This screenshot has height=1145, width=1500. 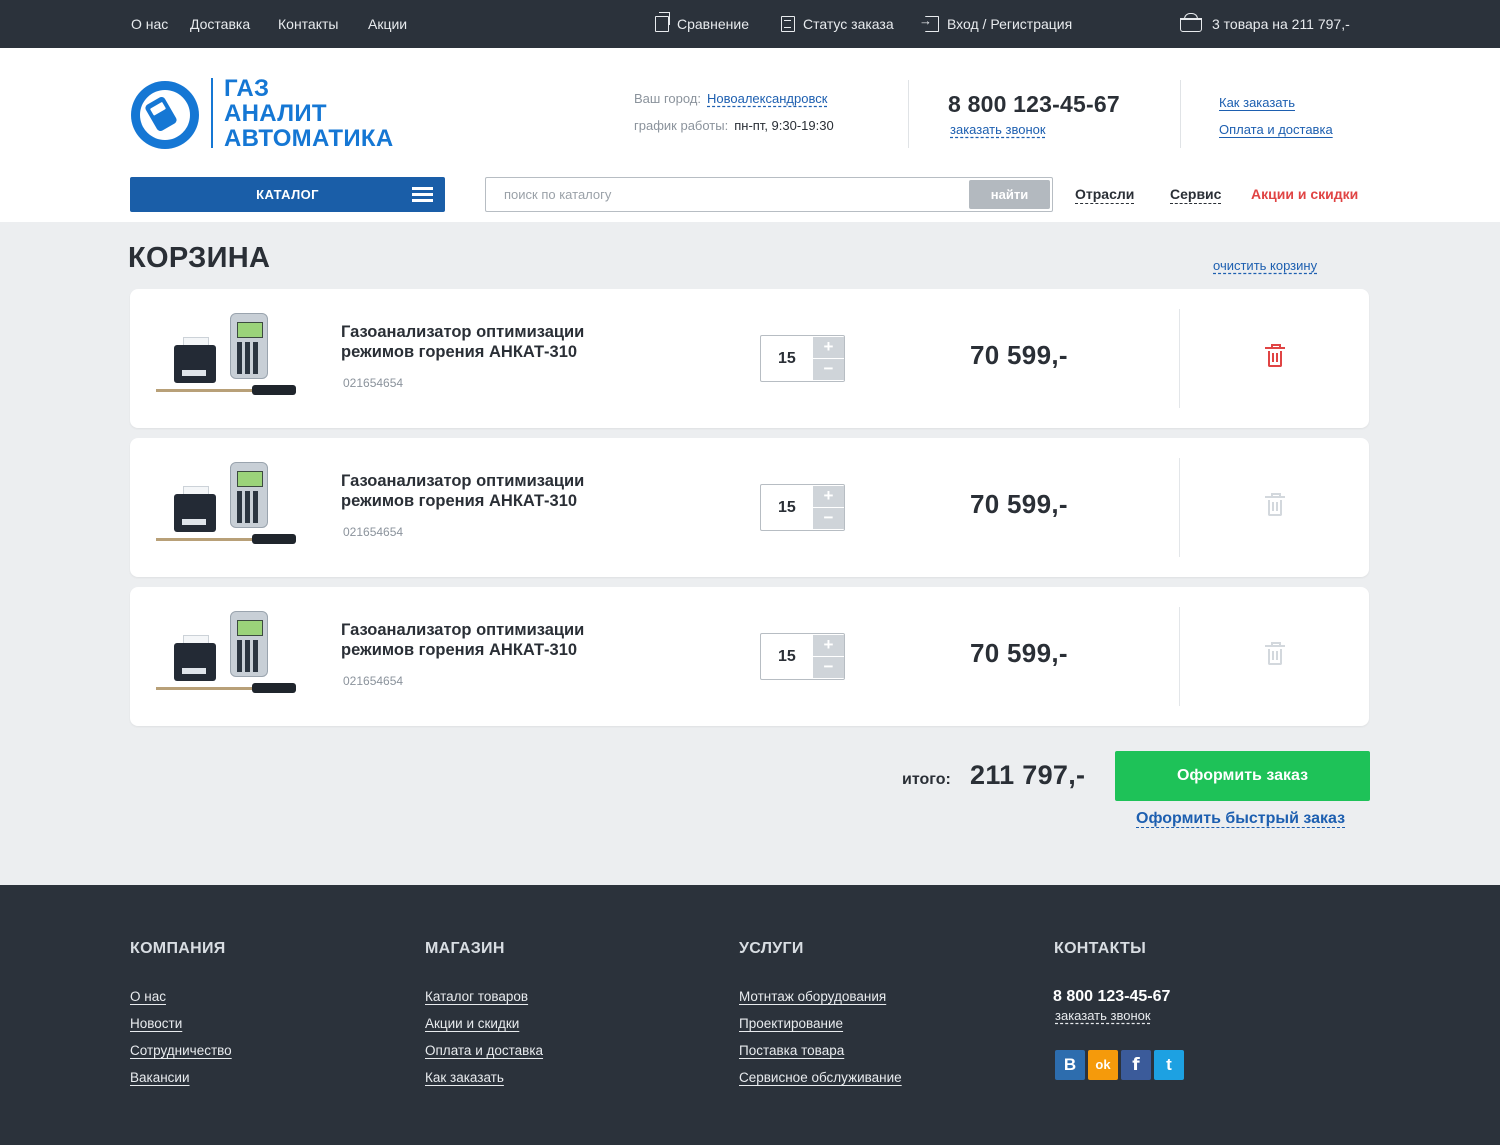 I want to click on footer-link: Новости, so click(x=156, y=1023).